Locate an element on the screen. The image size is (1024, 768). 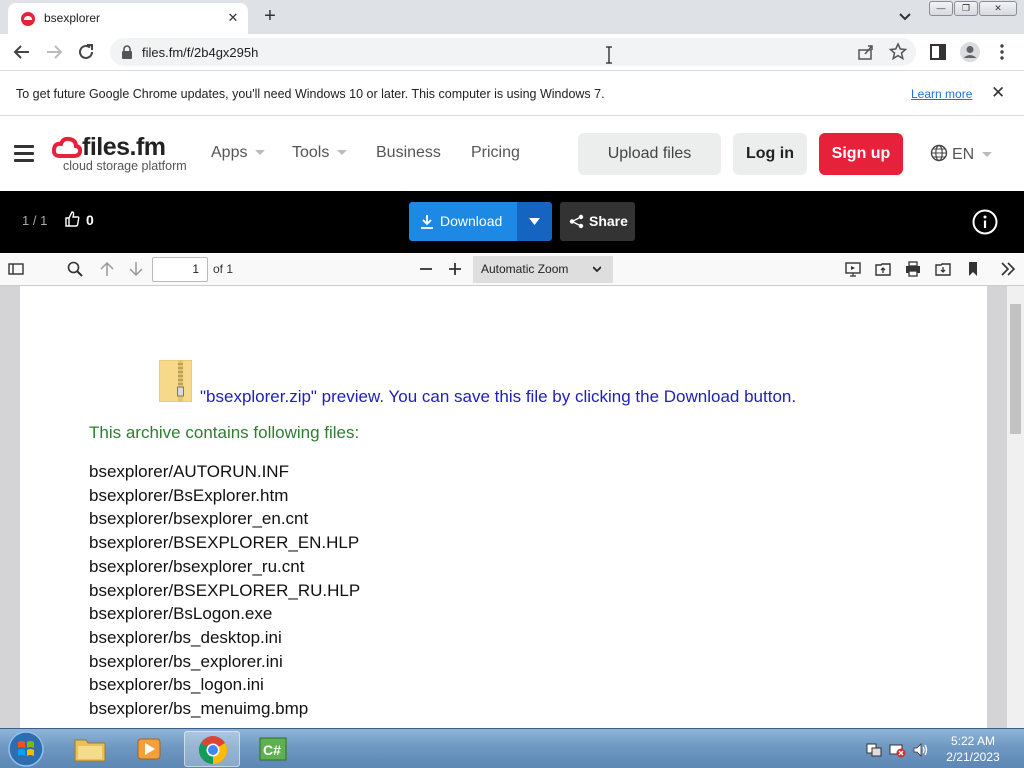
side-panel-icon is located at coordinates (938, 52).